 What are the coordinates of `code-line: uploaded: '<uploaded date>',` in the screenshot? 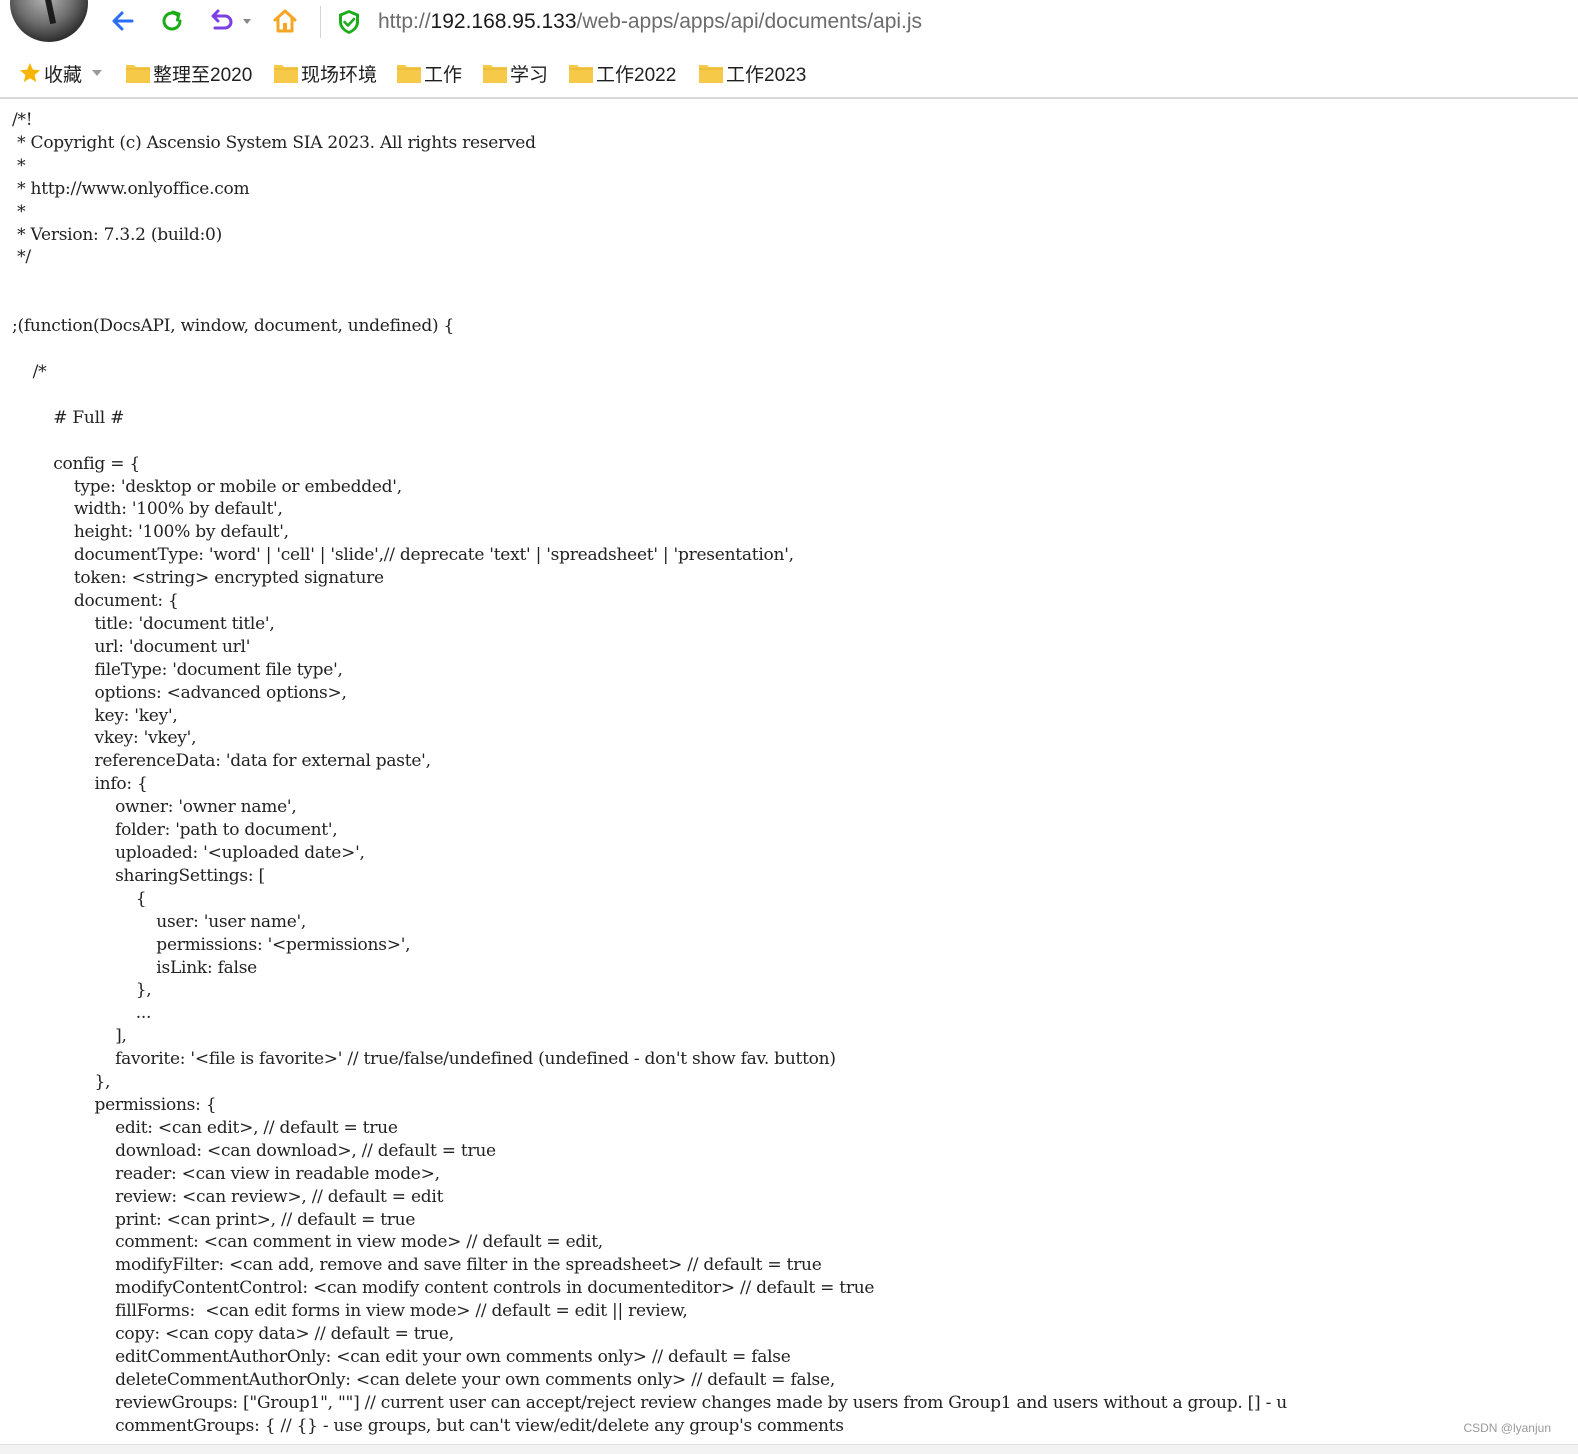 It's located at (188, 853).